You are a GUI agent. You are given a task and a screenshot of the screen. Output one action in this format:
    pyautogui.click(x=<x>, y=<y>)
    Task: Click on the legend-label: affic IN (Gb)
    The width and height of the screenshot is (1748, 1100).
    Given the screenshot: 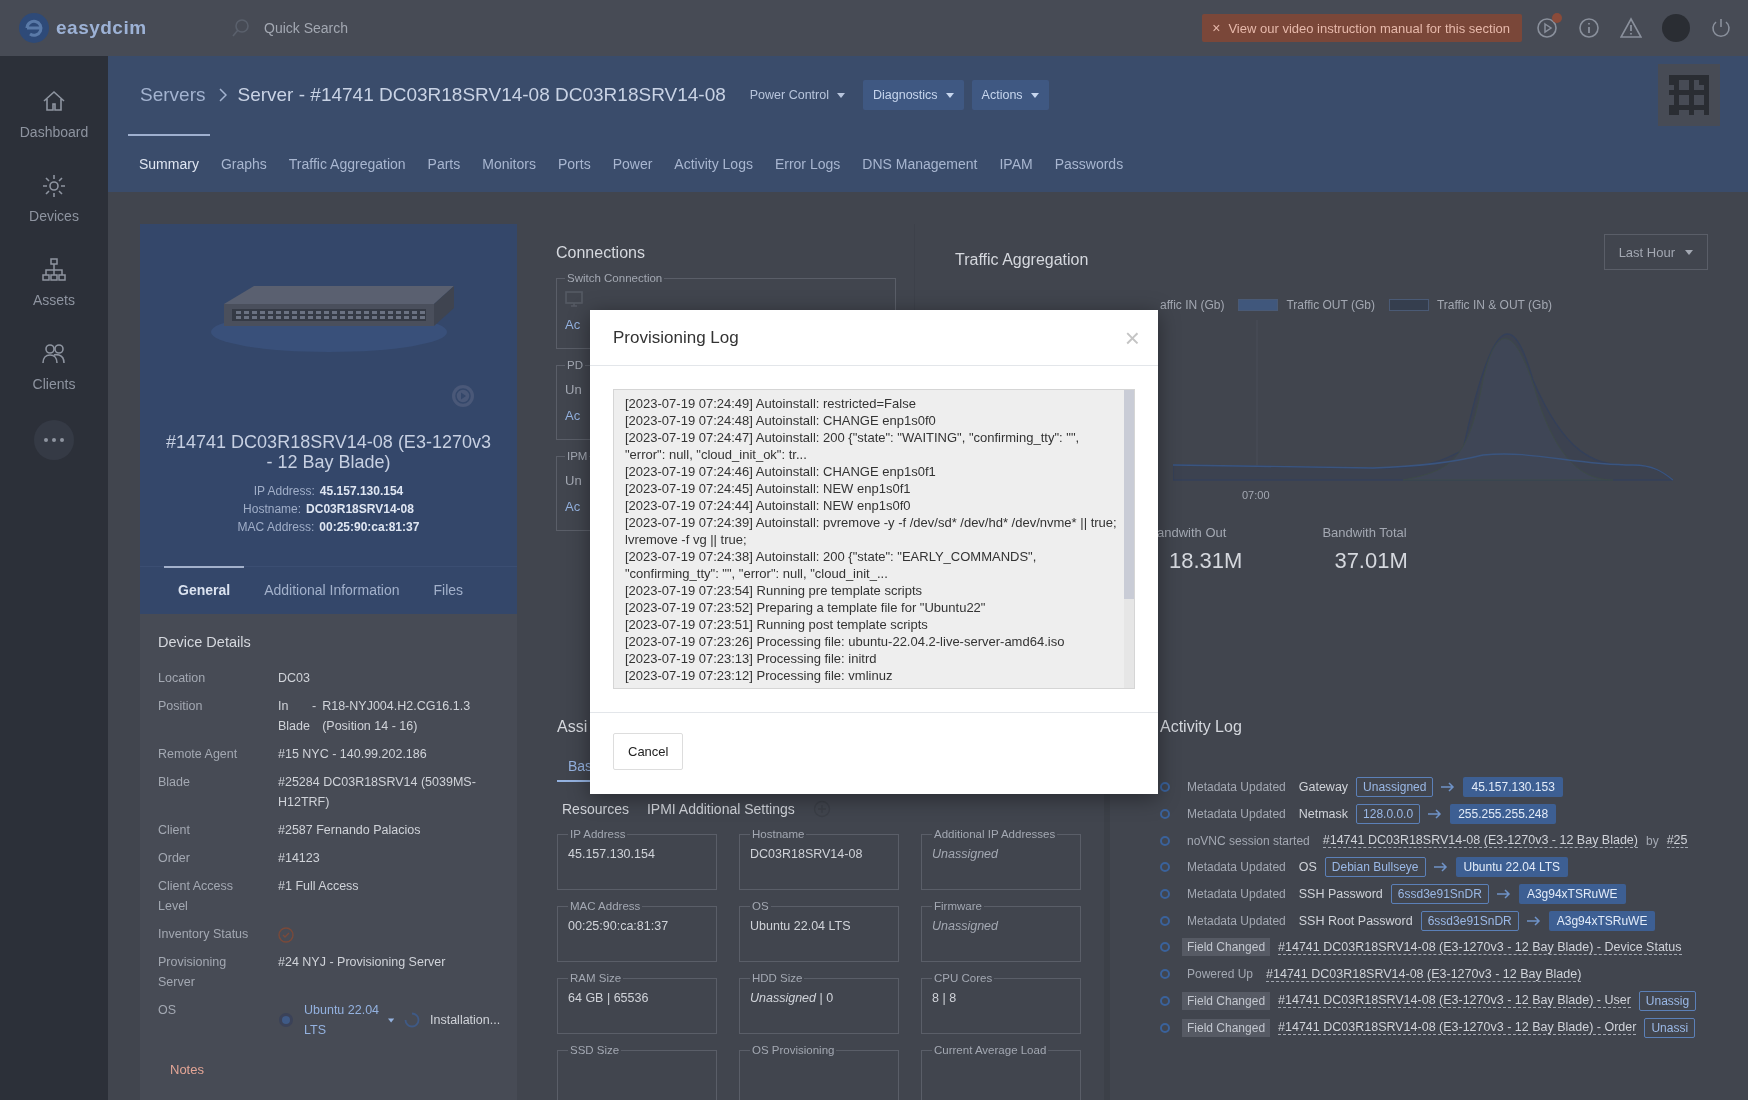 What is the action you would take?
    pyautogui.click(x=1192, y=305)
    